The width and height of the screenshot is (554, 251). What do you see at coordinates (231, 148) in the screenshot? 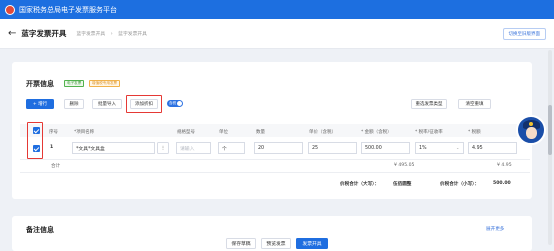
I see `unit-input: 个` at bounding box center [231, 148].